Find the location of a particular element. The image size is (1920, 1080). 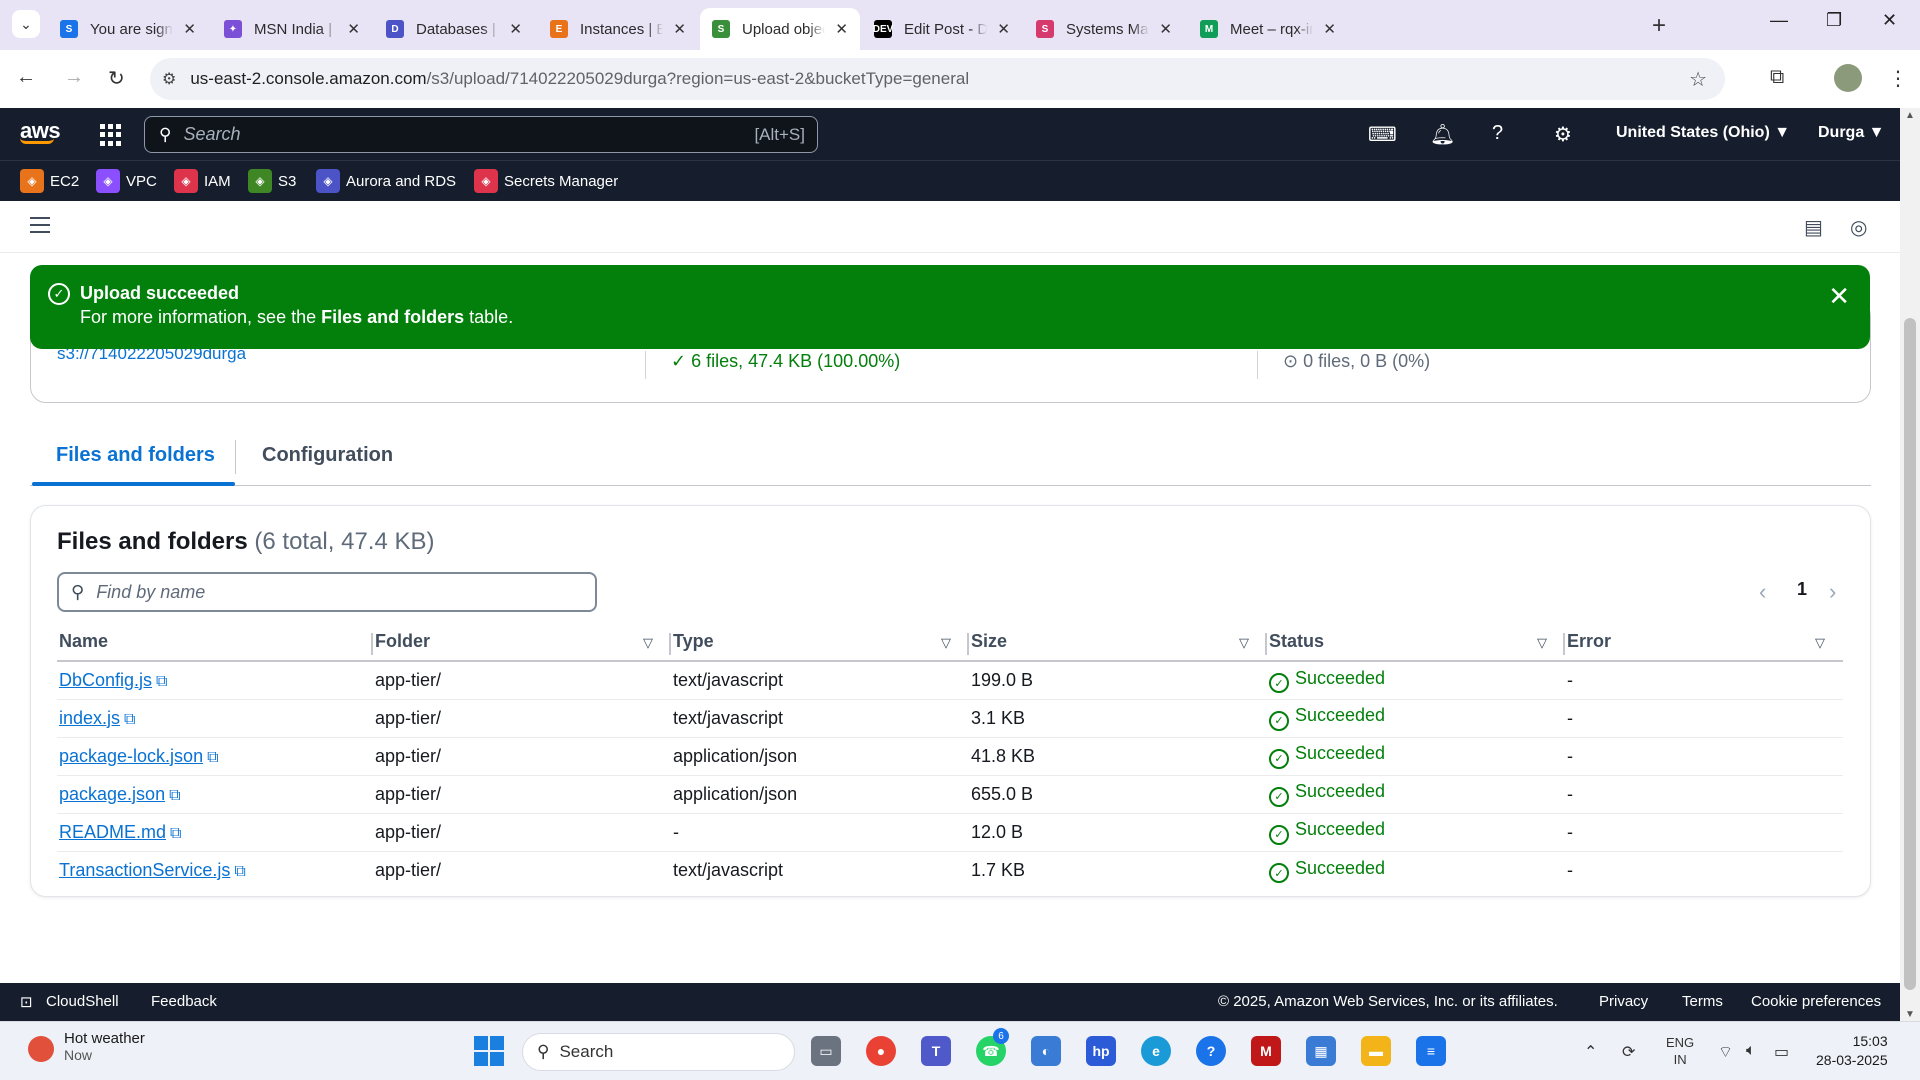

browser-tab: DEV Edit Post - DEV C ✕ is located at coordinates (942, 29).